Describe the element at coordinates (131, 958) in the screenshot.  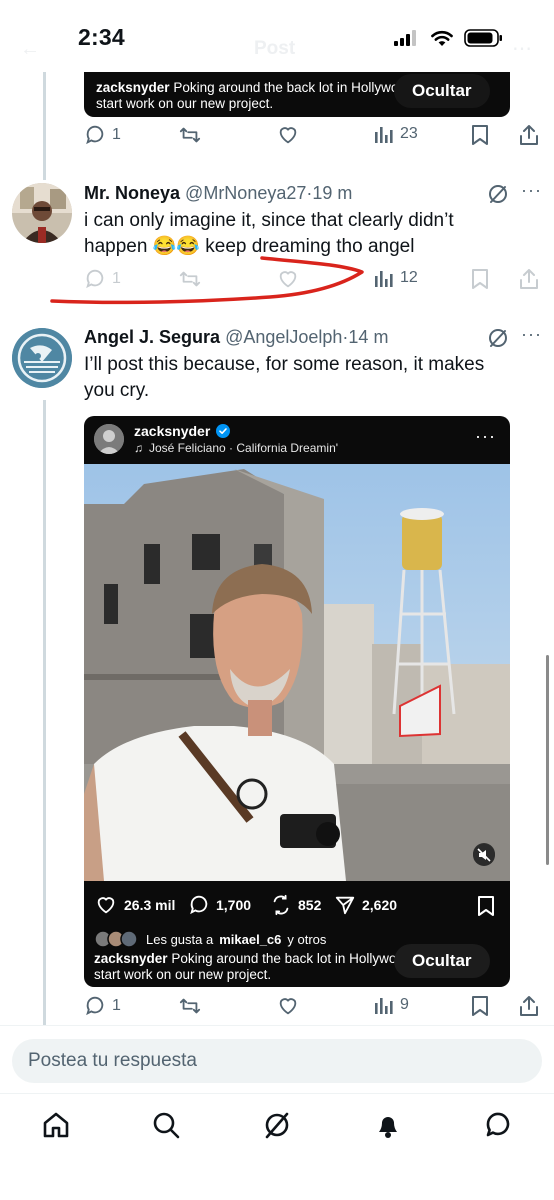
I see `embed-caption-username: zacksnyder` at that location.